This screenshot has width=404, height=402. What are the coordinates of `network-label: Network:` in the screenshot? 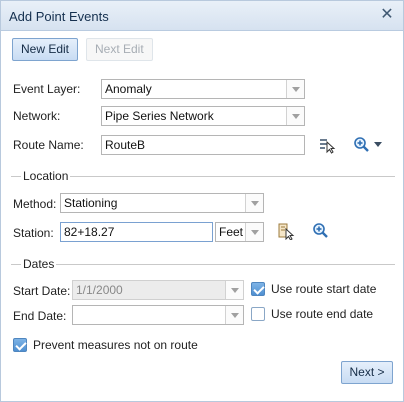 It's located at (37, 116).